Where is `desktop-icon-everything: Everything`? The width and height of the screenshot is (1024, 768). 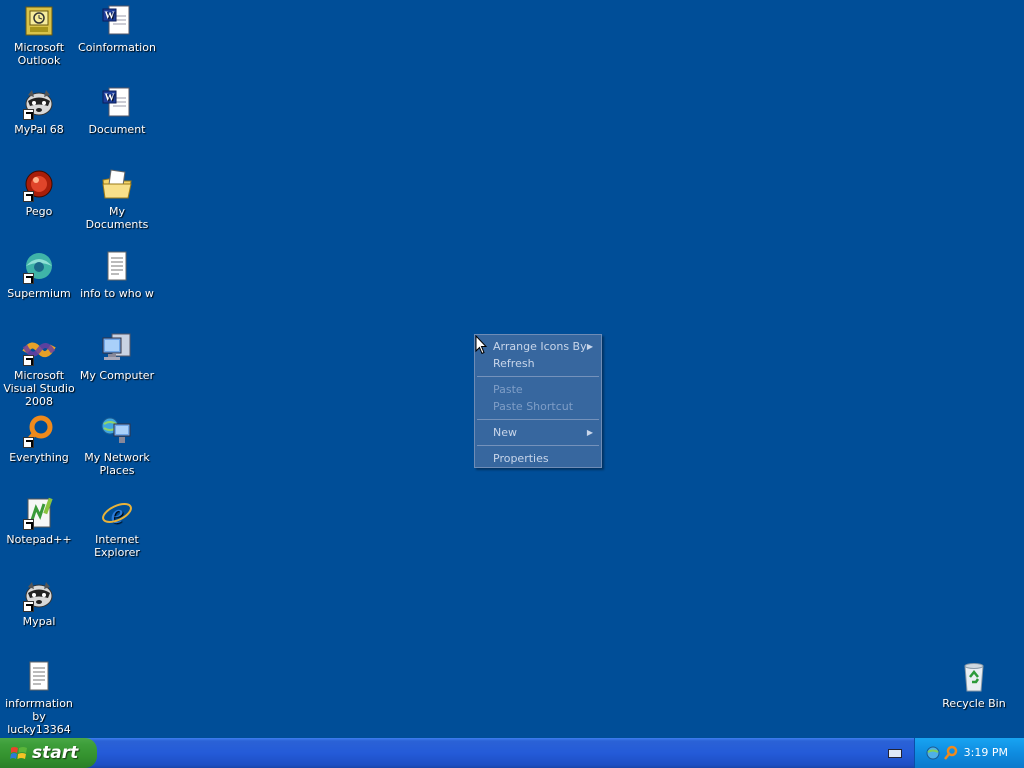
desktop-icon-everything: Everything is located at coordinates (39, 439).